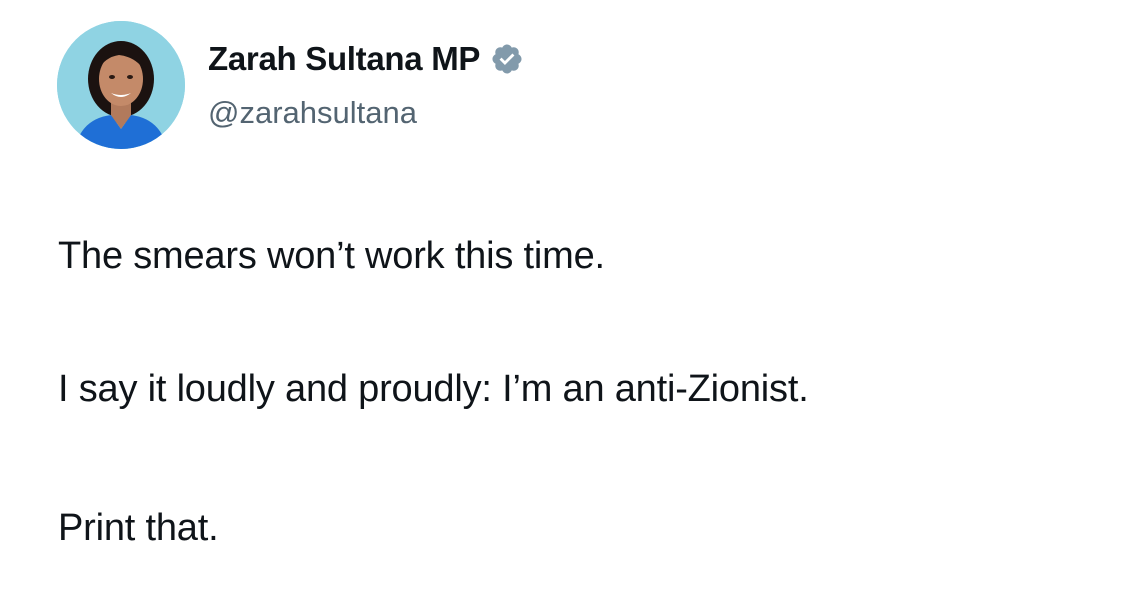 This screenshot has height=593, width=1139. I want to click on tweet-line: Print that., so click(138, 528).